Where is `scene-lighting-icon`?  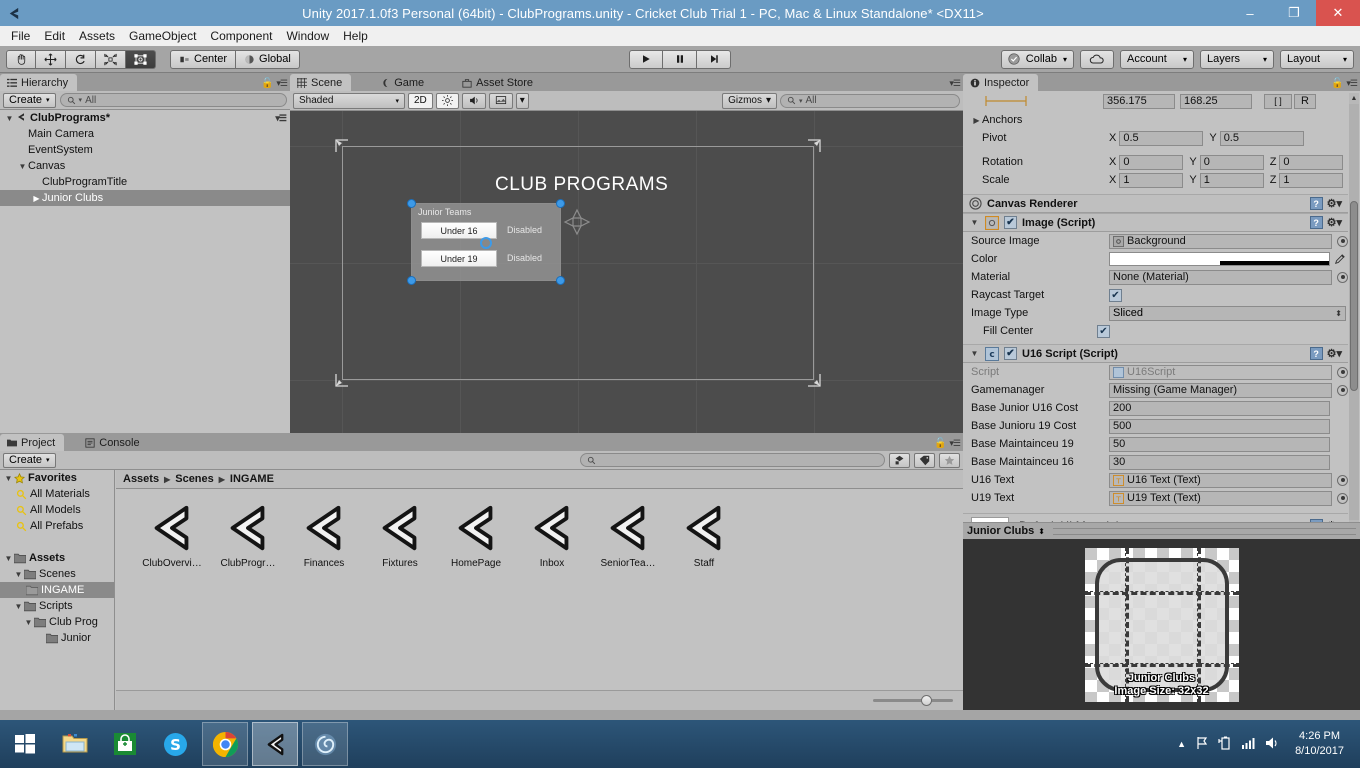 scene-lighting-icon is located at coordinates (447, 100).